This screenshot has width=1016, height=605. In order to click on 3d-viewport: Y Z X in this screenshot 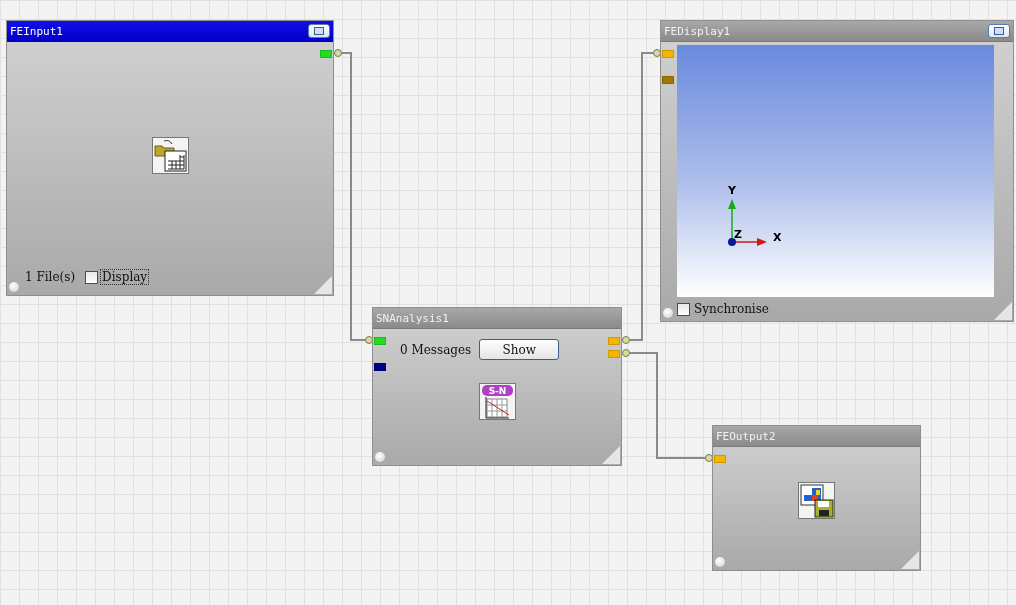, I will do `click(835, 171)`.